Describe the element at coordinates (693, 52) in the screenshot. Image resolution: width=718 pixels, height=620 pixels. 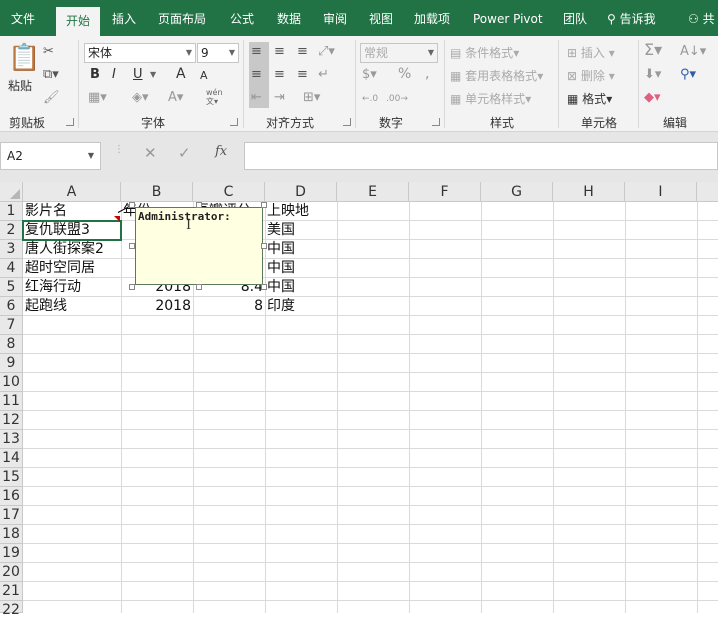
I see `sort-filter-icon: A↓▾` at that location.